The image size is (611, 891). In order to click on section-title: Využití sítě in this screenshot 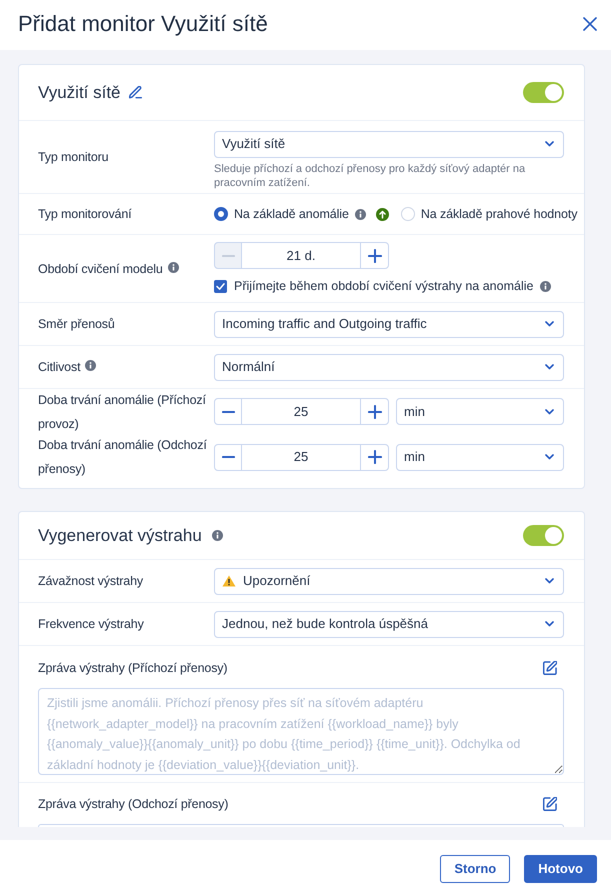, I will do `click(79, 93)`.